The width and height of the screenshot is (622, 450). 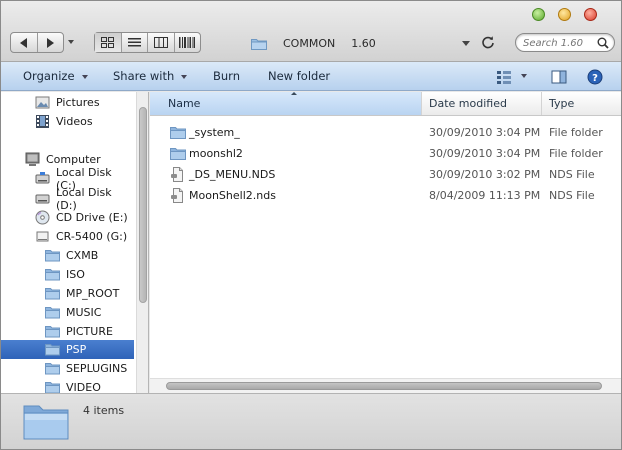 I want to click on sidebar-item-label: Pictures, so click(x=78, y=102).